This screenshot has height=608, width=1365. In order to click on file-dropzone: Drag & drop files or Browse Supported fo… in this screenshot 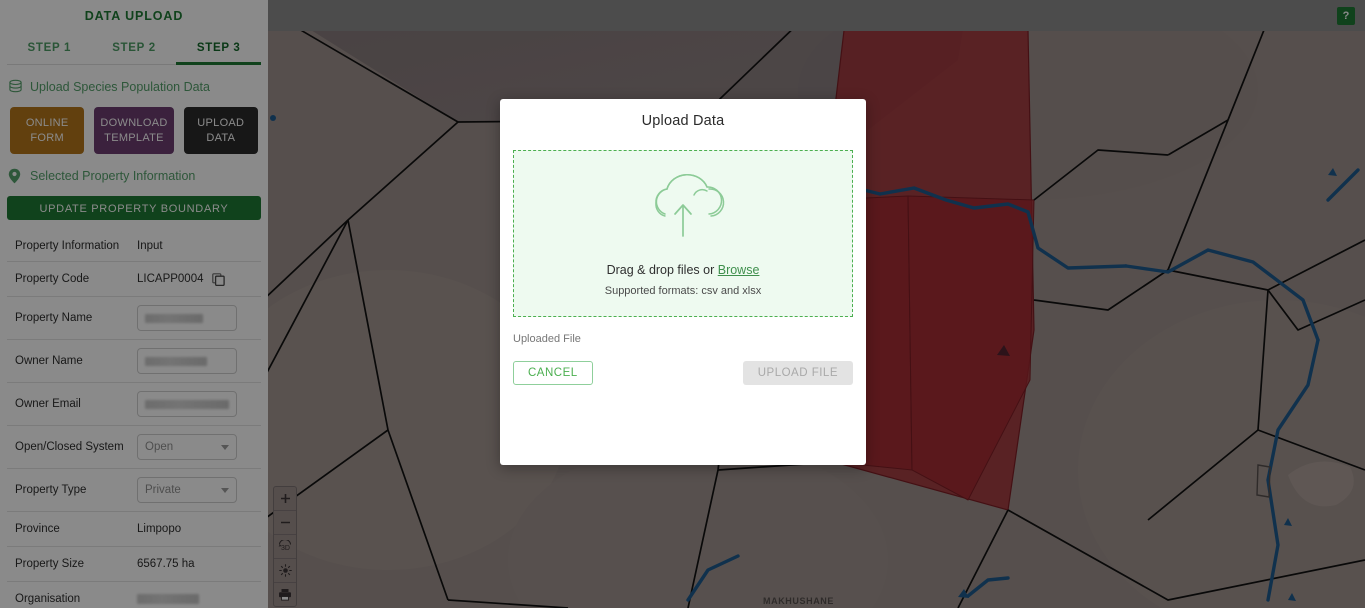, I will do `click(683, 233)`.